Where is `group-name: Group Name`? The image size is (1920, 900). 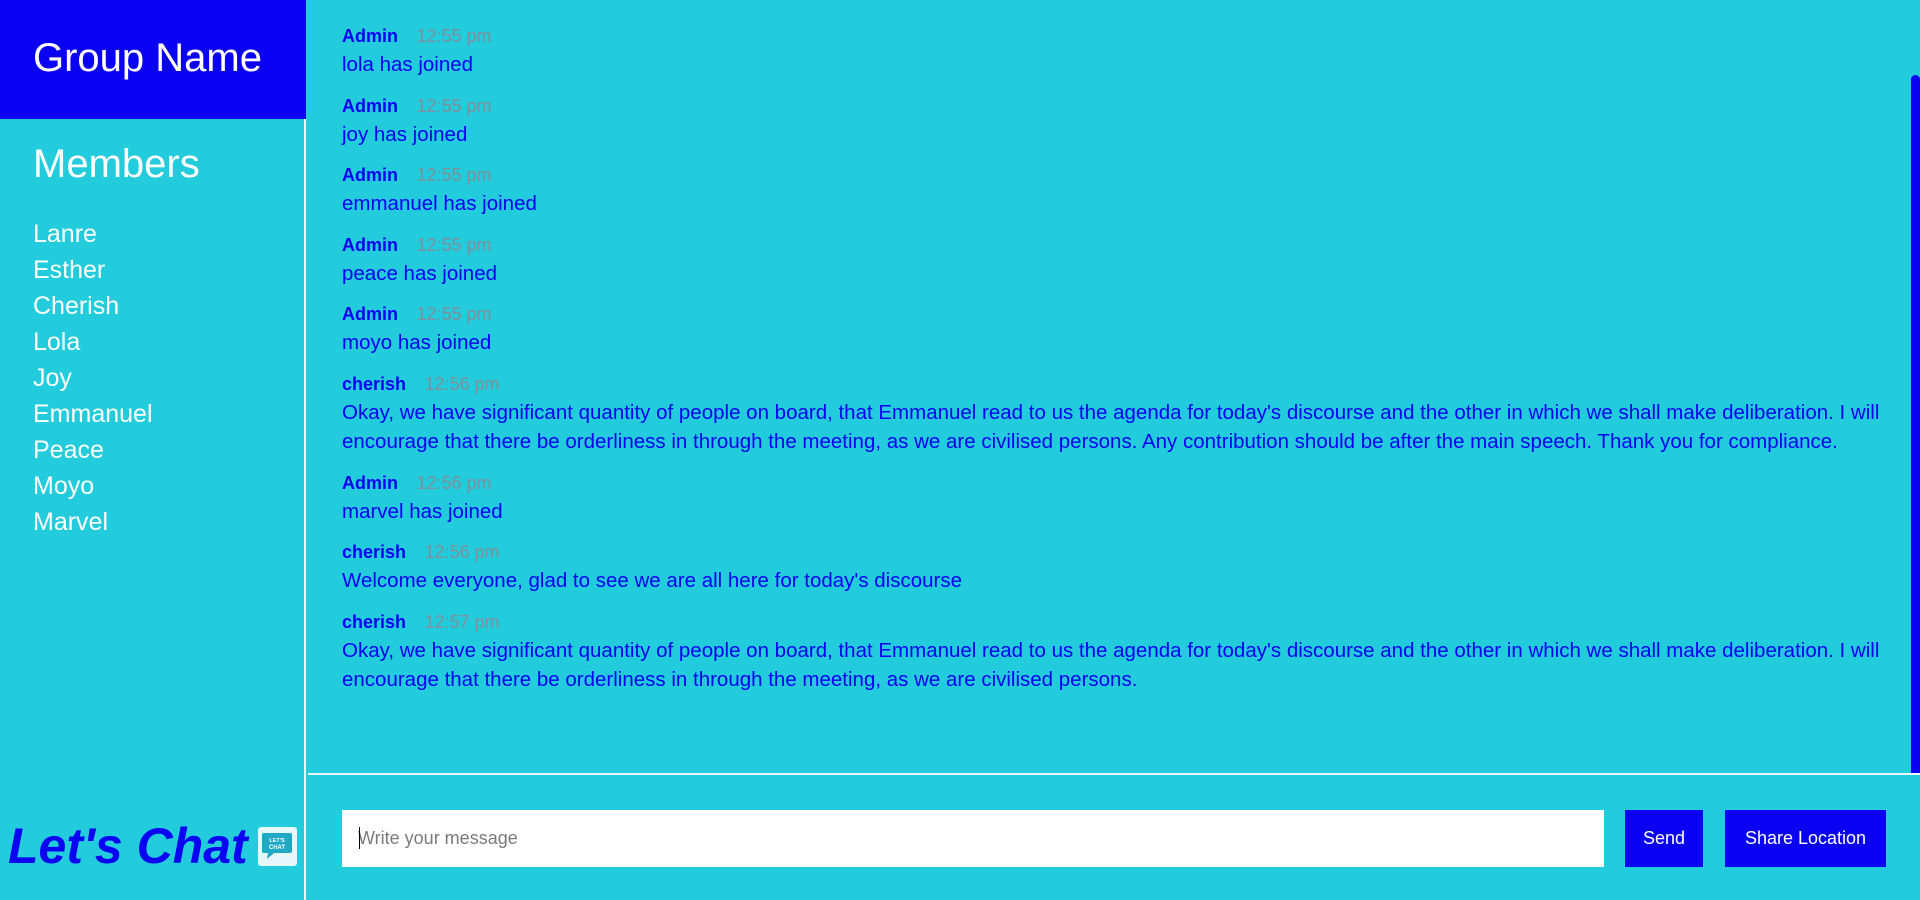
group-name: Group Name is located at coordinates (147, 58).